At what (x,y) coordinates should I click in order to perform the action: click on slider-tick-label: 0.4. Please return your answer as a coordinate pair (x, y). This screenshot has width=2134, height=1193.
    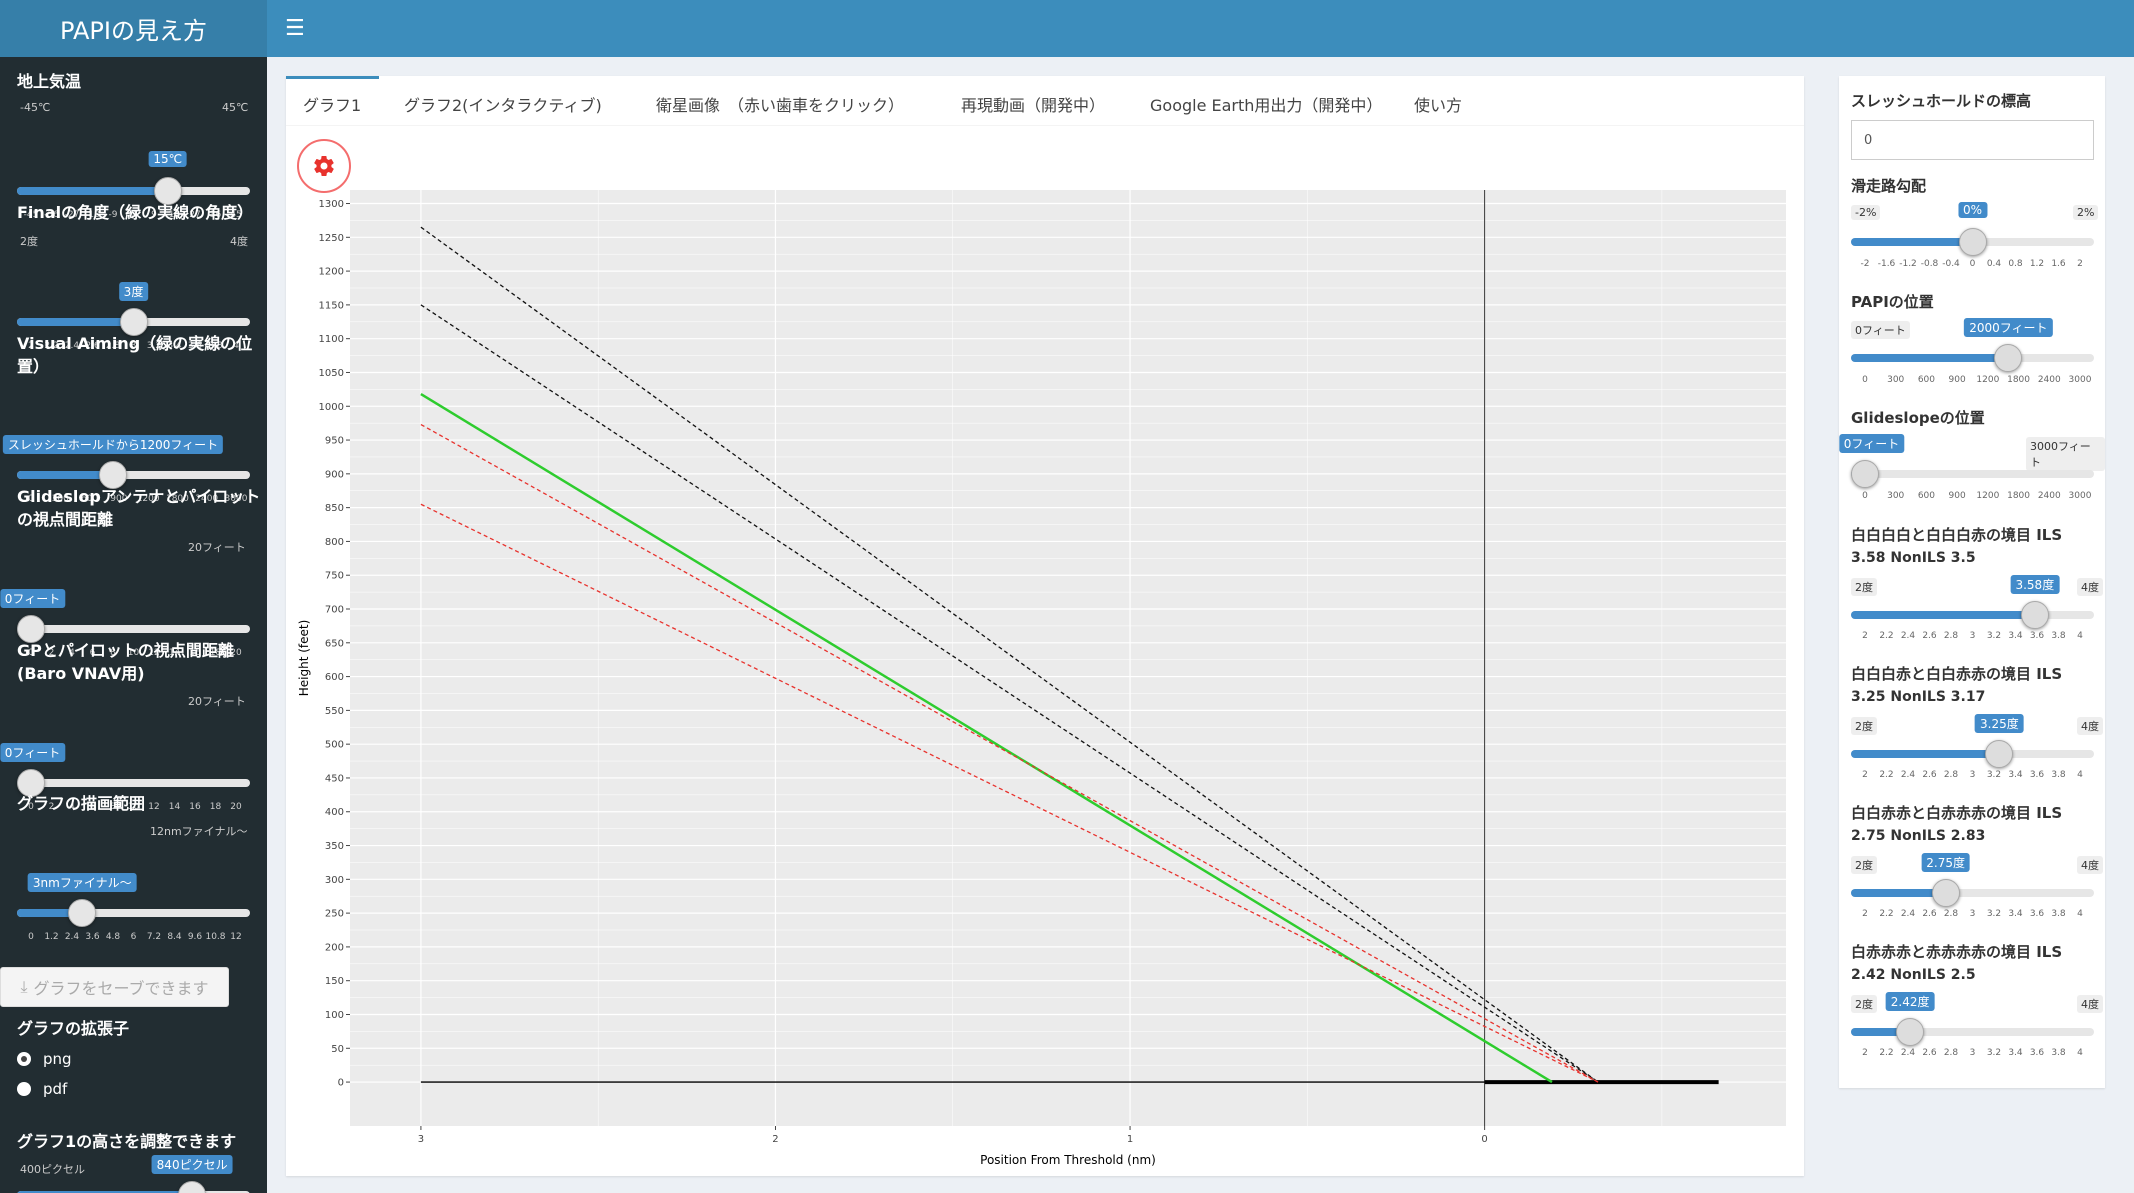
    Looking at the image, I should click on (1994, 264).